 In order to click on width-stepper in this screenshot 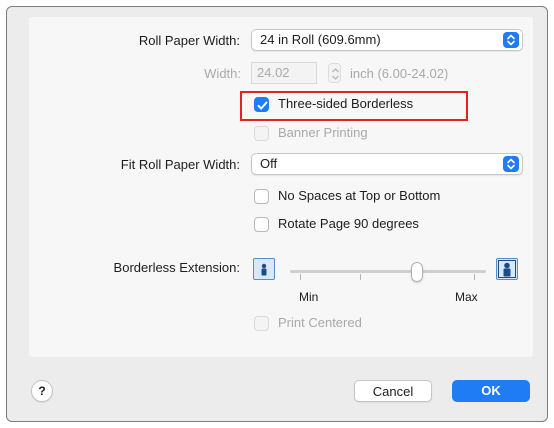, I will do `click(334, 73)`.